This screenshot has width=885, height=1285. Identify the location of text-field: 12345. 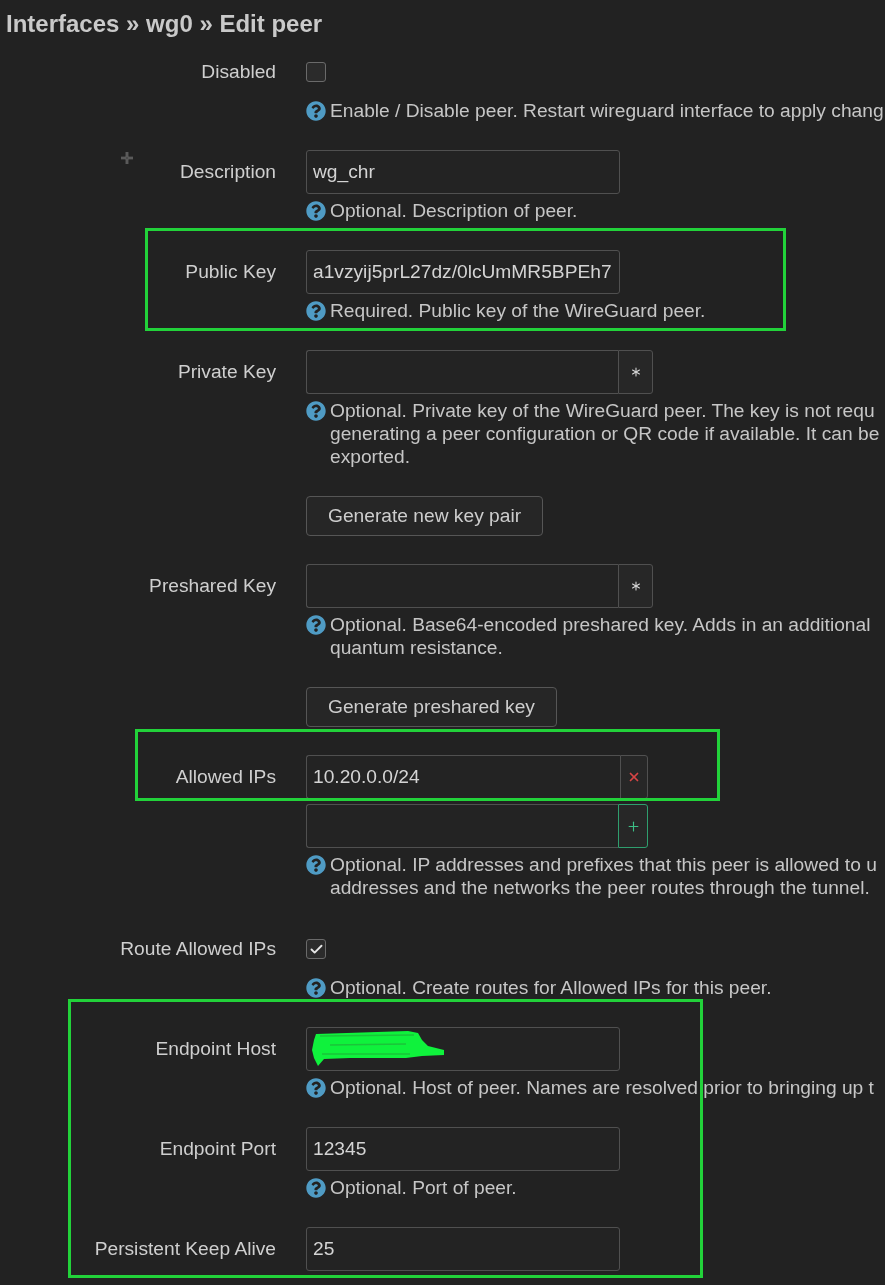
(463, 1149).